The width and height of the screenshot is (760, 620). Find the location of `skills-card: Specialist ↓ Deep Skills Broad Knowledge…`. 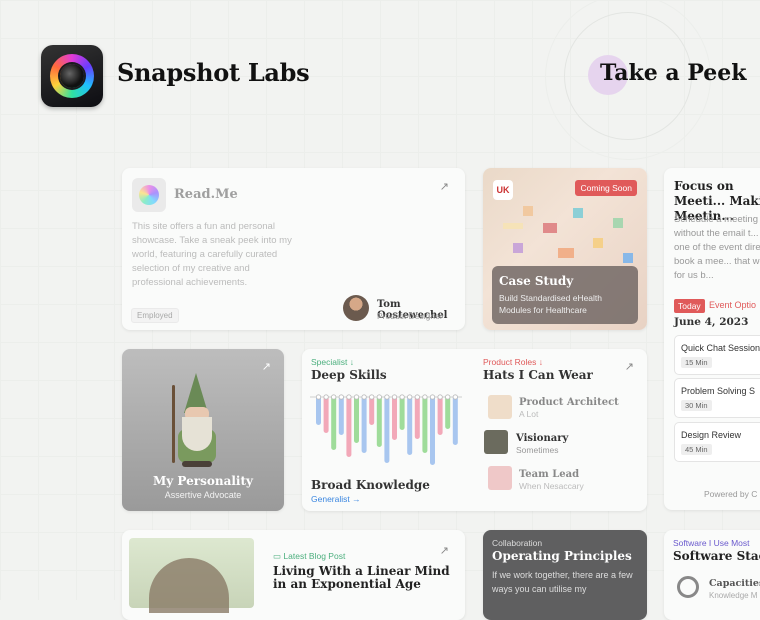

skills-card: Specialist ↓ Deep Skills Broad Knowledge… is located at coordinates (474, 430).